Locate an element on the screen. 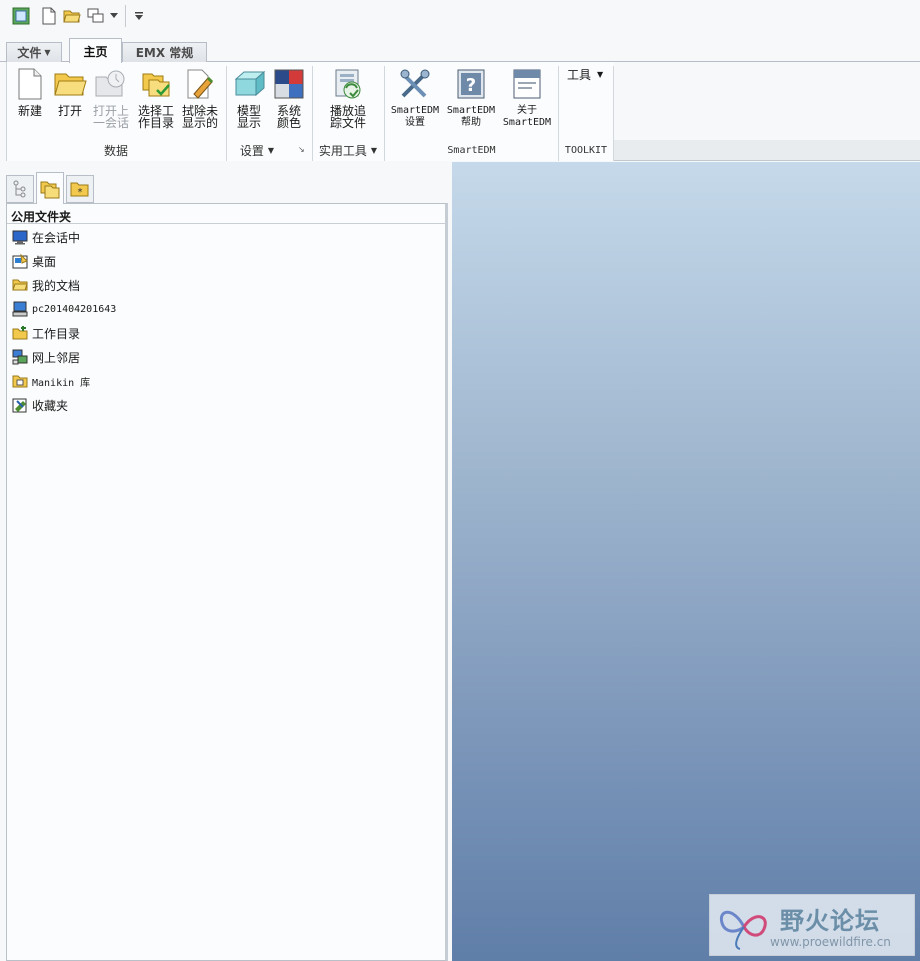 This screenshot has width=920, height=961. new-button: 新建 is located at coordinates (30, 91).